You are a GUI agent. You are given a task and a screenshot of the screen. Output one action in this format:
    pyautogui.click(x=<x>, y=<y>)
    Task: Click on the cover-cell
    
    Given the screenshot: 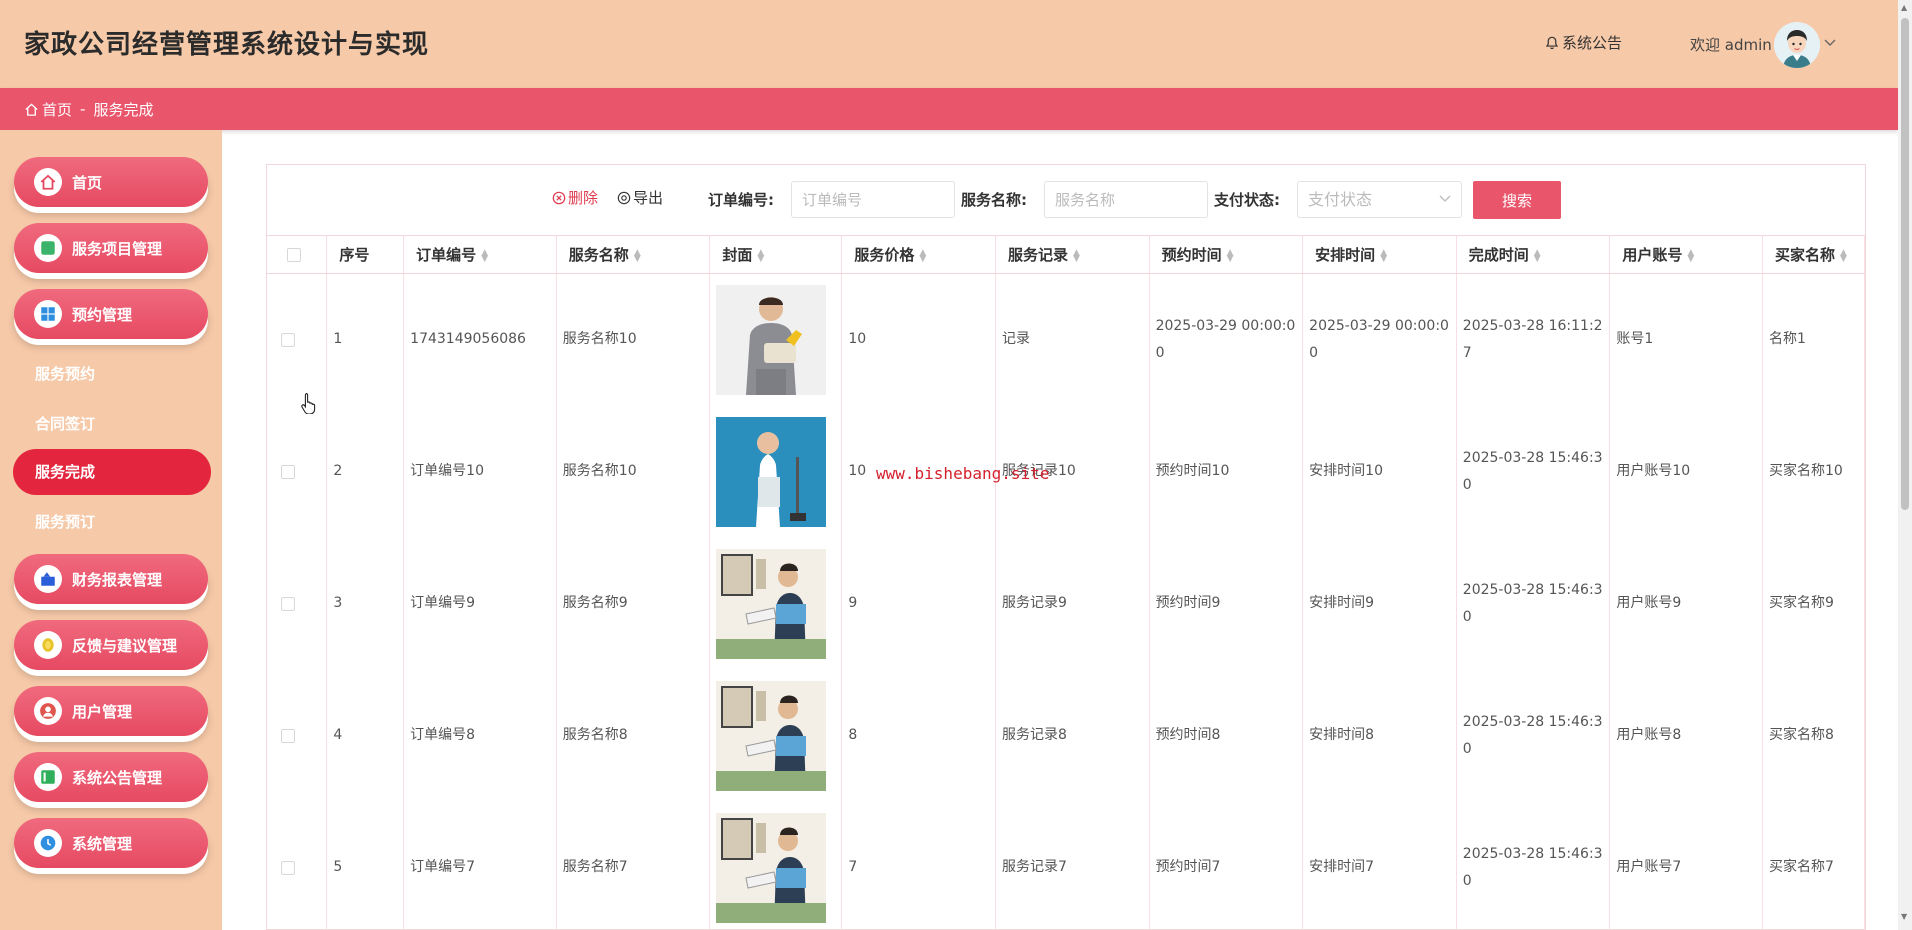 What is the action you would take?
    pyautogui.click(x=776, y=471)
    